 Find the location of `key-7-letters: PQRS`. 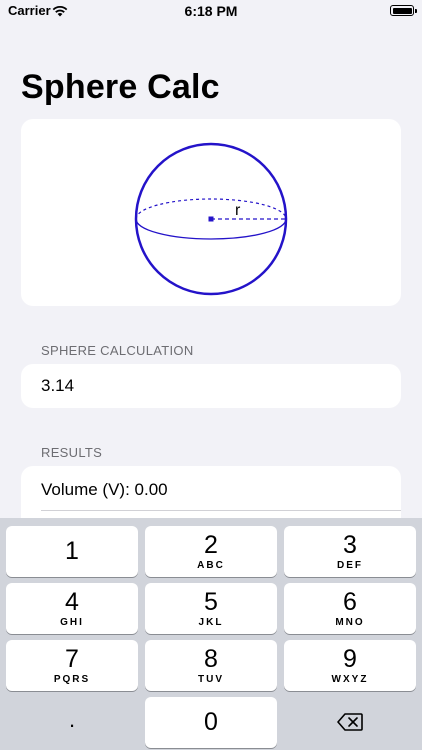

key-7-letters: PQRS is located at coordinates (72, 679).